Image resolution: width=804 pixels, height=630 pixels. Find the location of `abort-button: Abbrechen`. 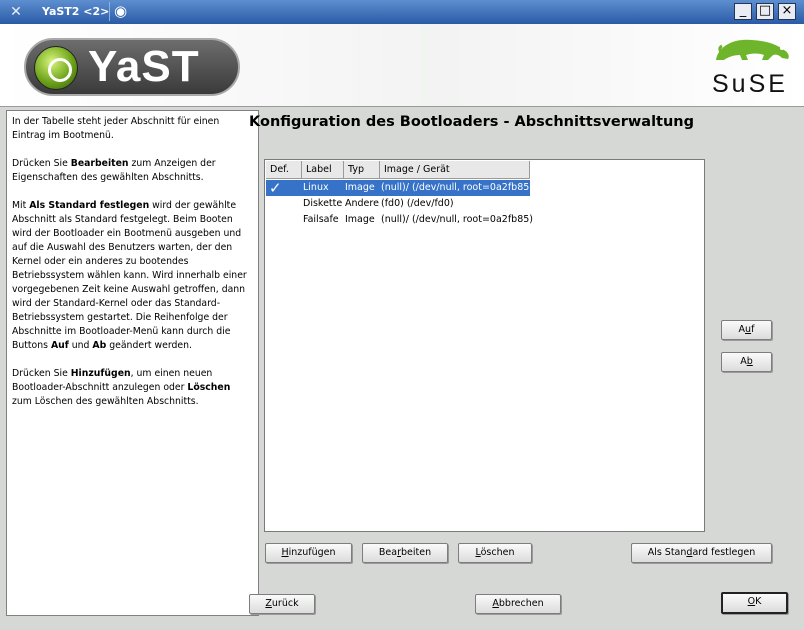

abort-button: Abbrechen is located at coordinates (518, 604).